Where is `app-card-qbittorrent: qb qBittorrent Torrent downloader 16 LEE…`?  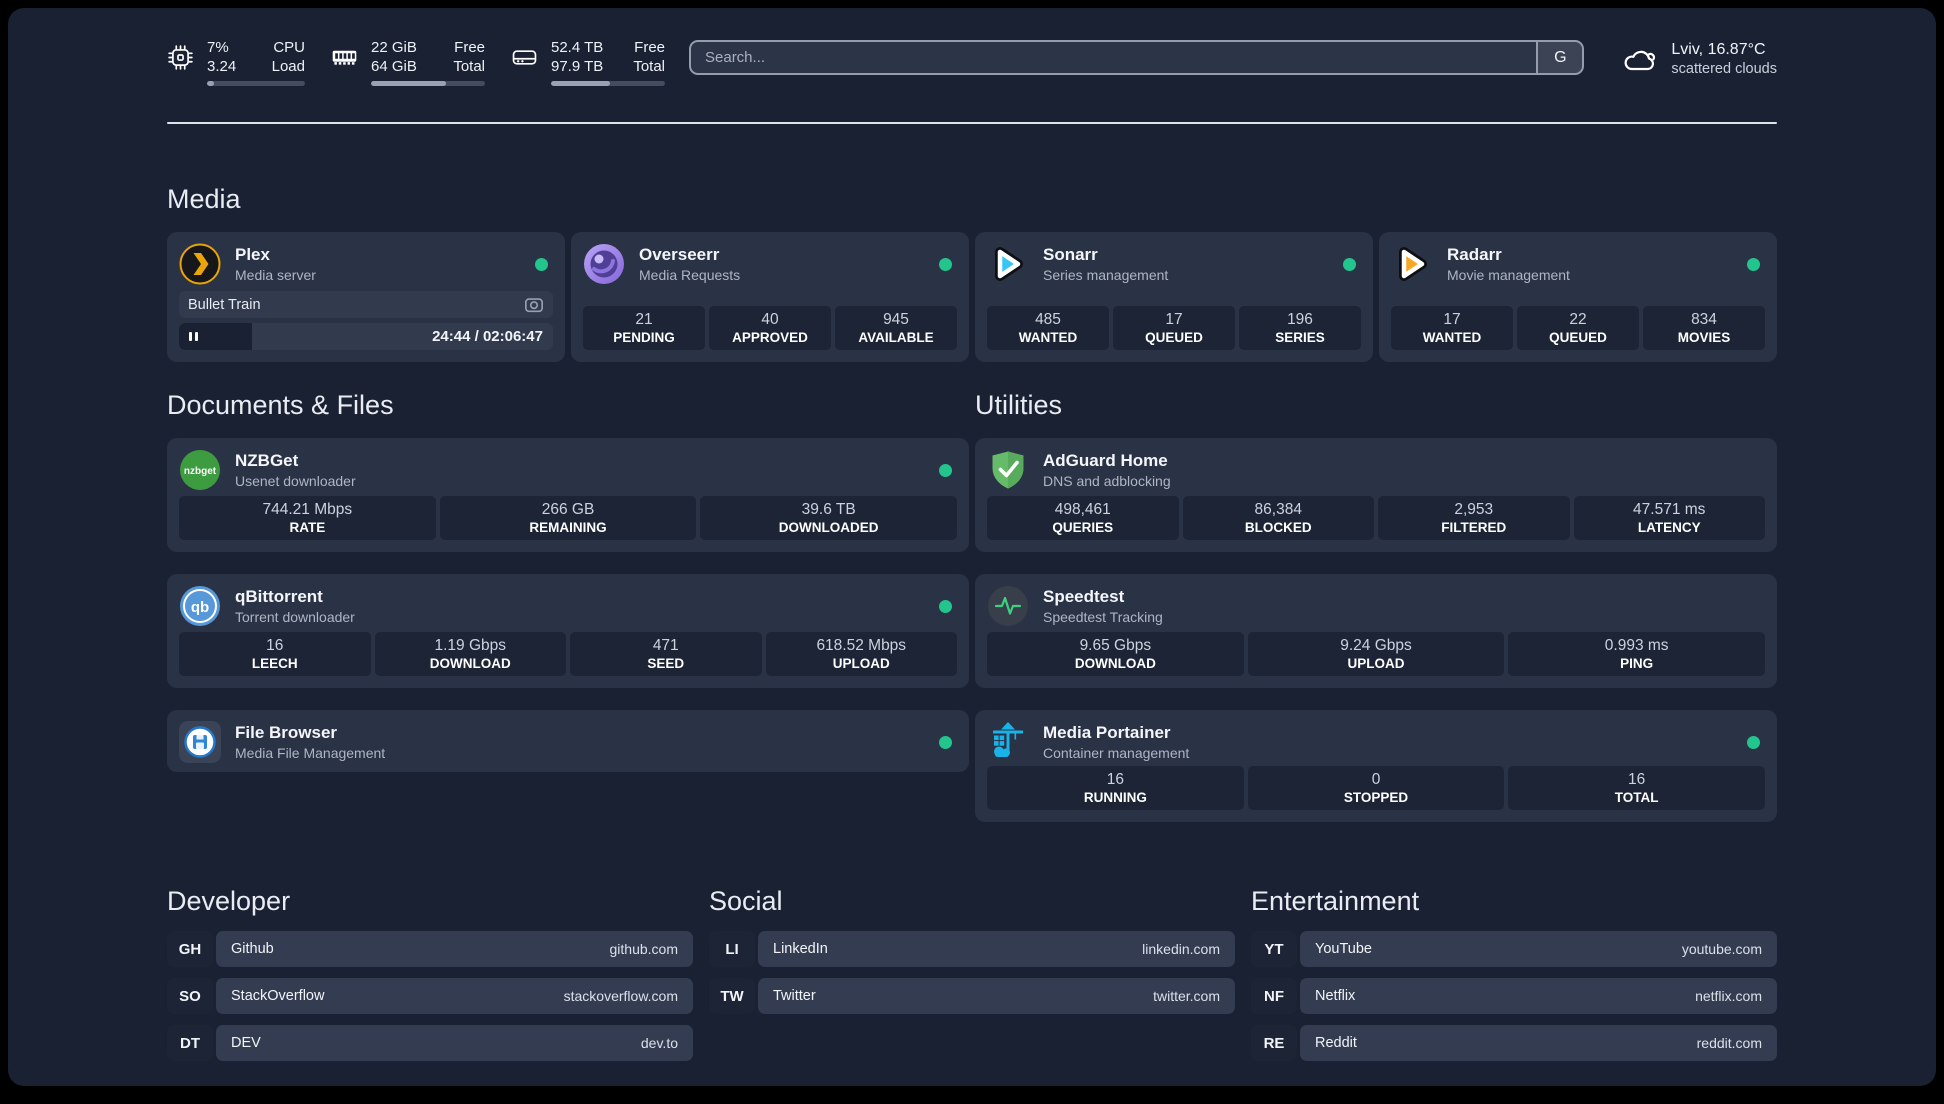 app-card-qbittorrent: qb qBittorrent Torrent downloader 16 LEE… is located at coordinates (568, 631).